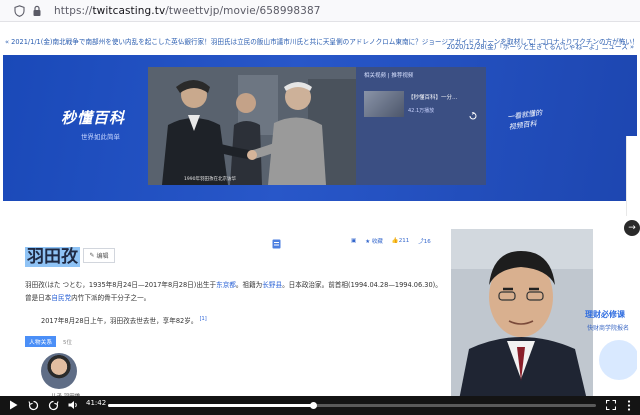 This screenshot has height=415, width=640. I want to click on related-videos-header: 相关视频 | 推荐视频, so click(388, 75).